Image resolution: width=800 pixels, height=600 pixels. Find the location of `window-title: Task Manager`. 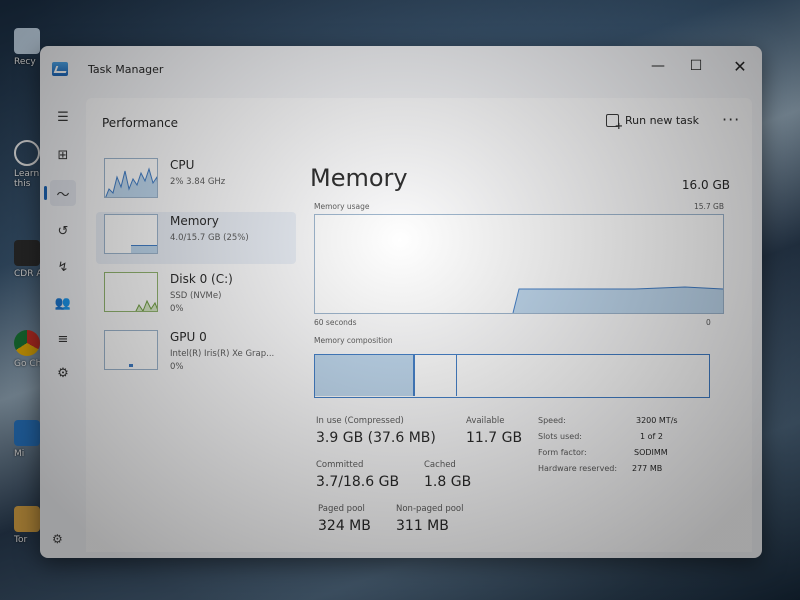

window-title: Task Manager is located at coordinates (126, 69).